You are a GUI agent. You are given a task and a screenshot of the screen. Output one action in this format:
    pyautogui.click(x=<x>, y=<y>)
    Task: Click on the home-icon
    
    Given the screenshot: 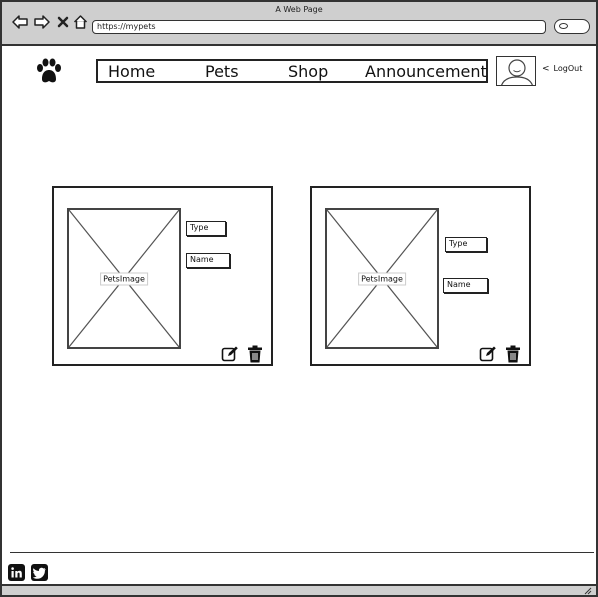 What is the action you would take?
    pyautogui.click(x=80, y=22)
    